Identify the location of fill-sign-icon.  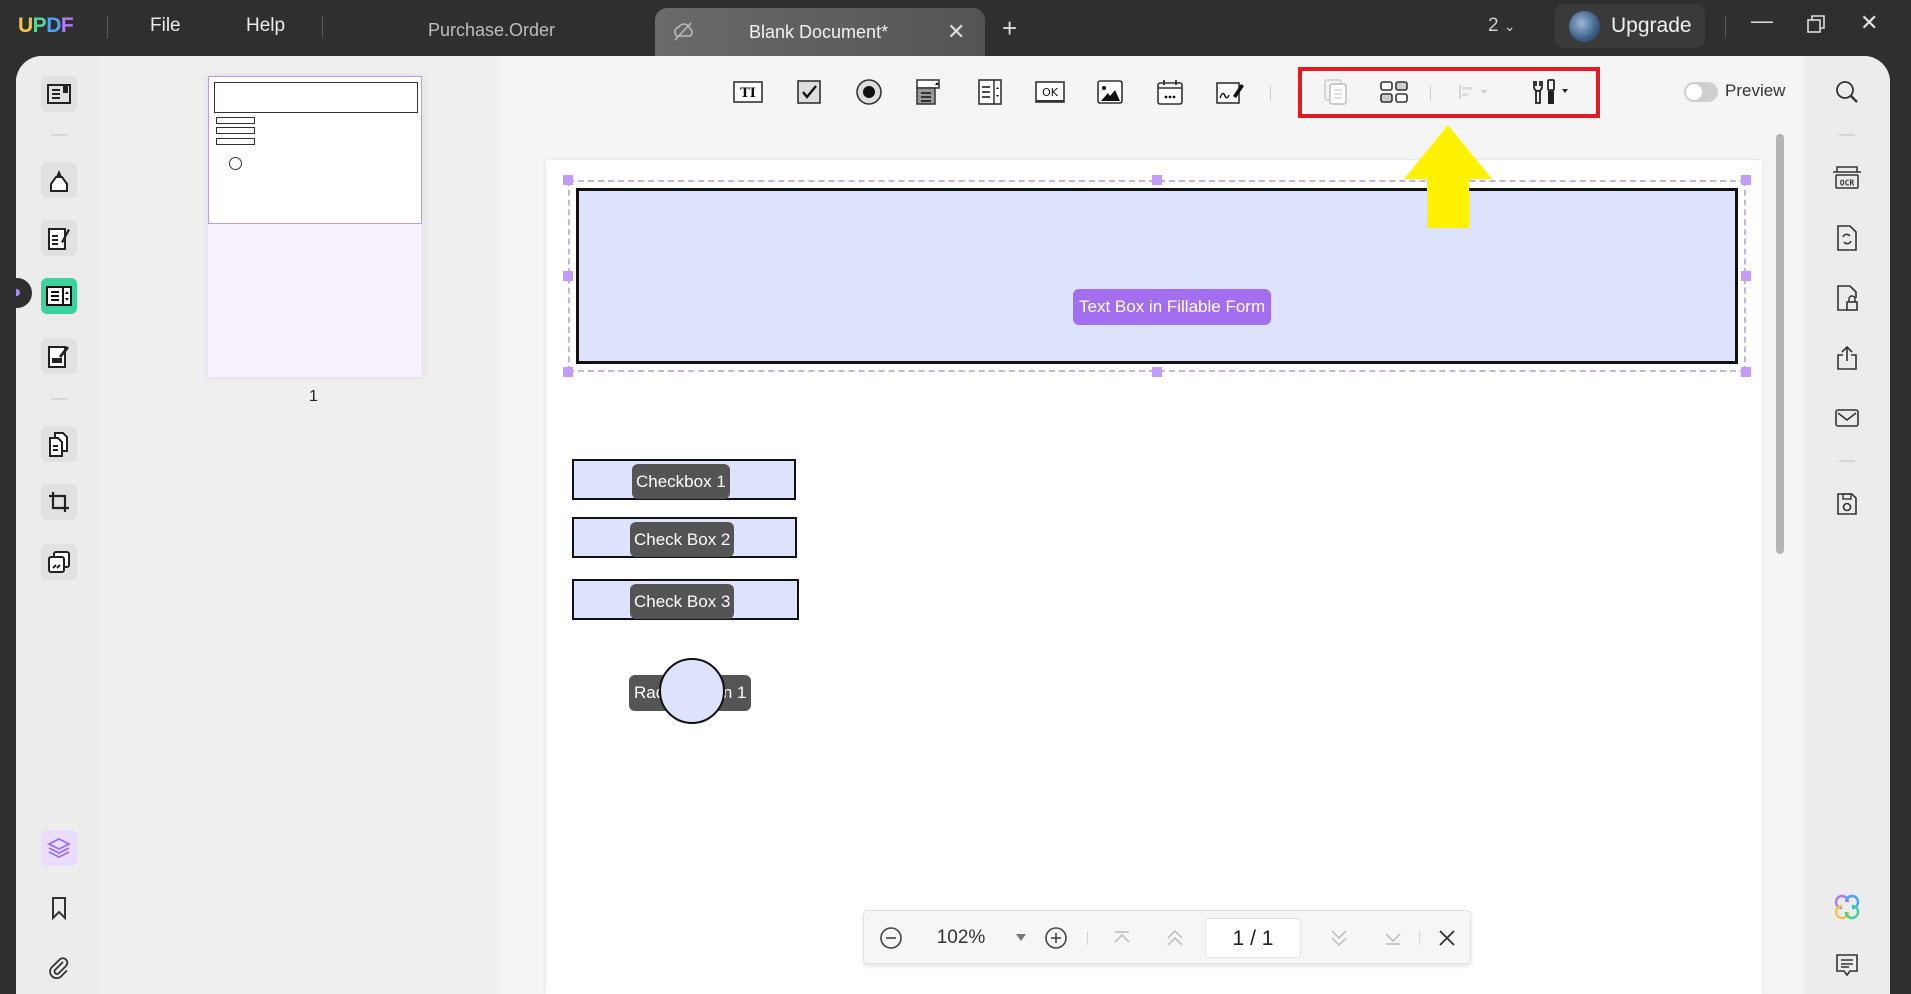
(59, 356).